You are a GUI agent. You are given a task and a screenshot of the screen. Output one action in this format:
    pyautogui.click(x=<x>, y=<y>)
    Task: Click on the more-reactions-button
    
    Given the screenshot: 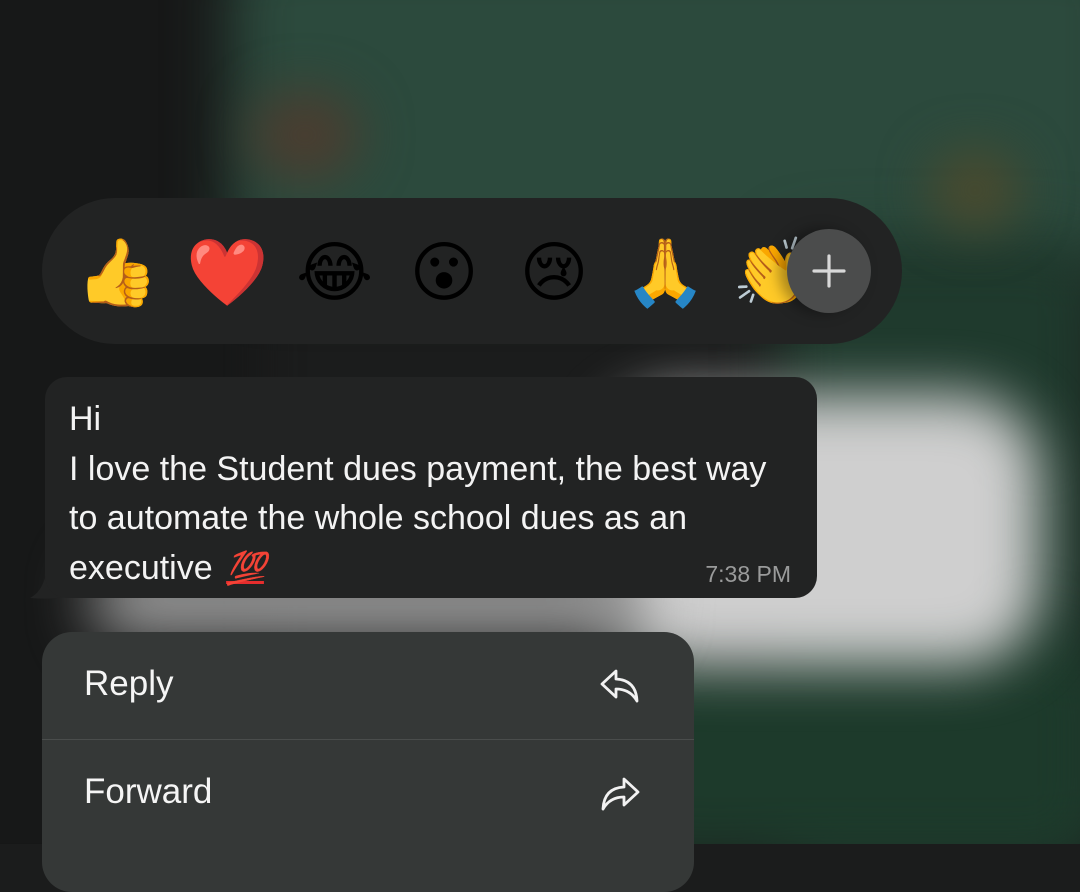 What is the action you would take?
    pyautogui.click(x=829, y=271)
    